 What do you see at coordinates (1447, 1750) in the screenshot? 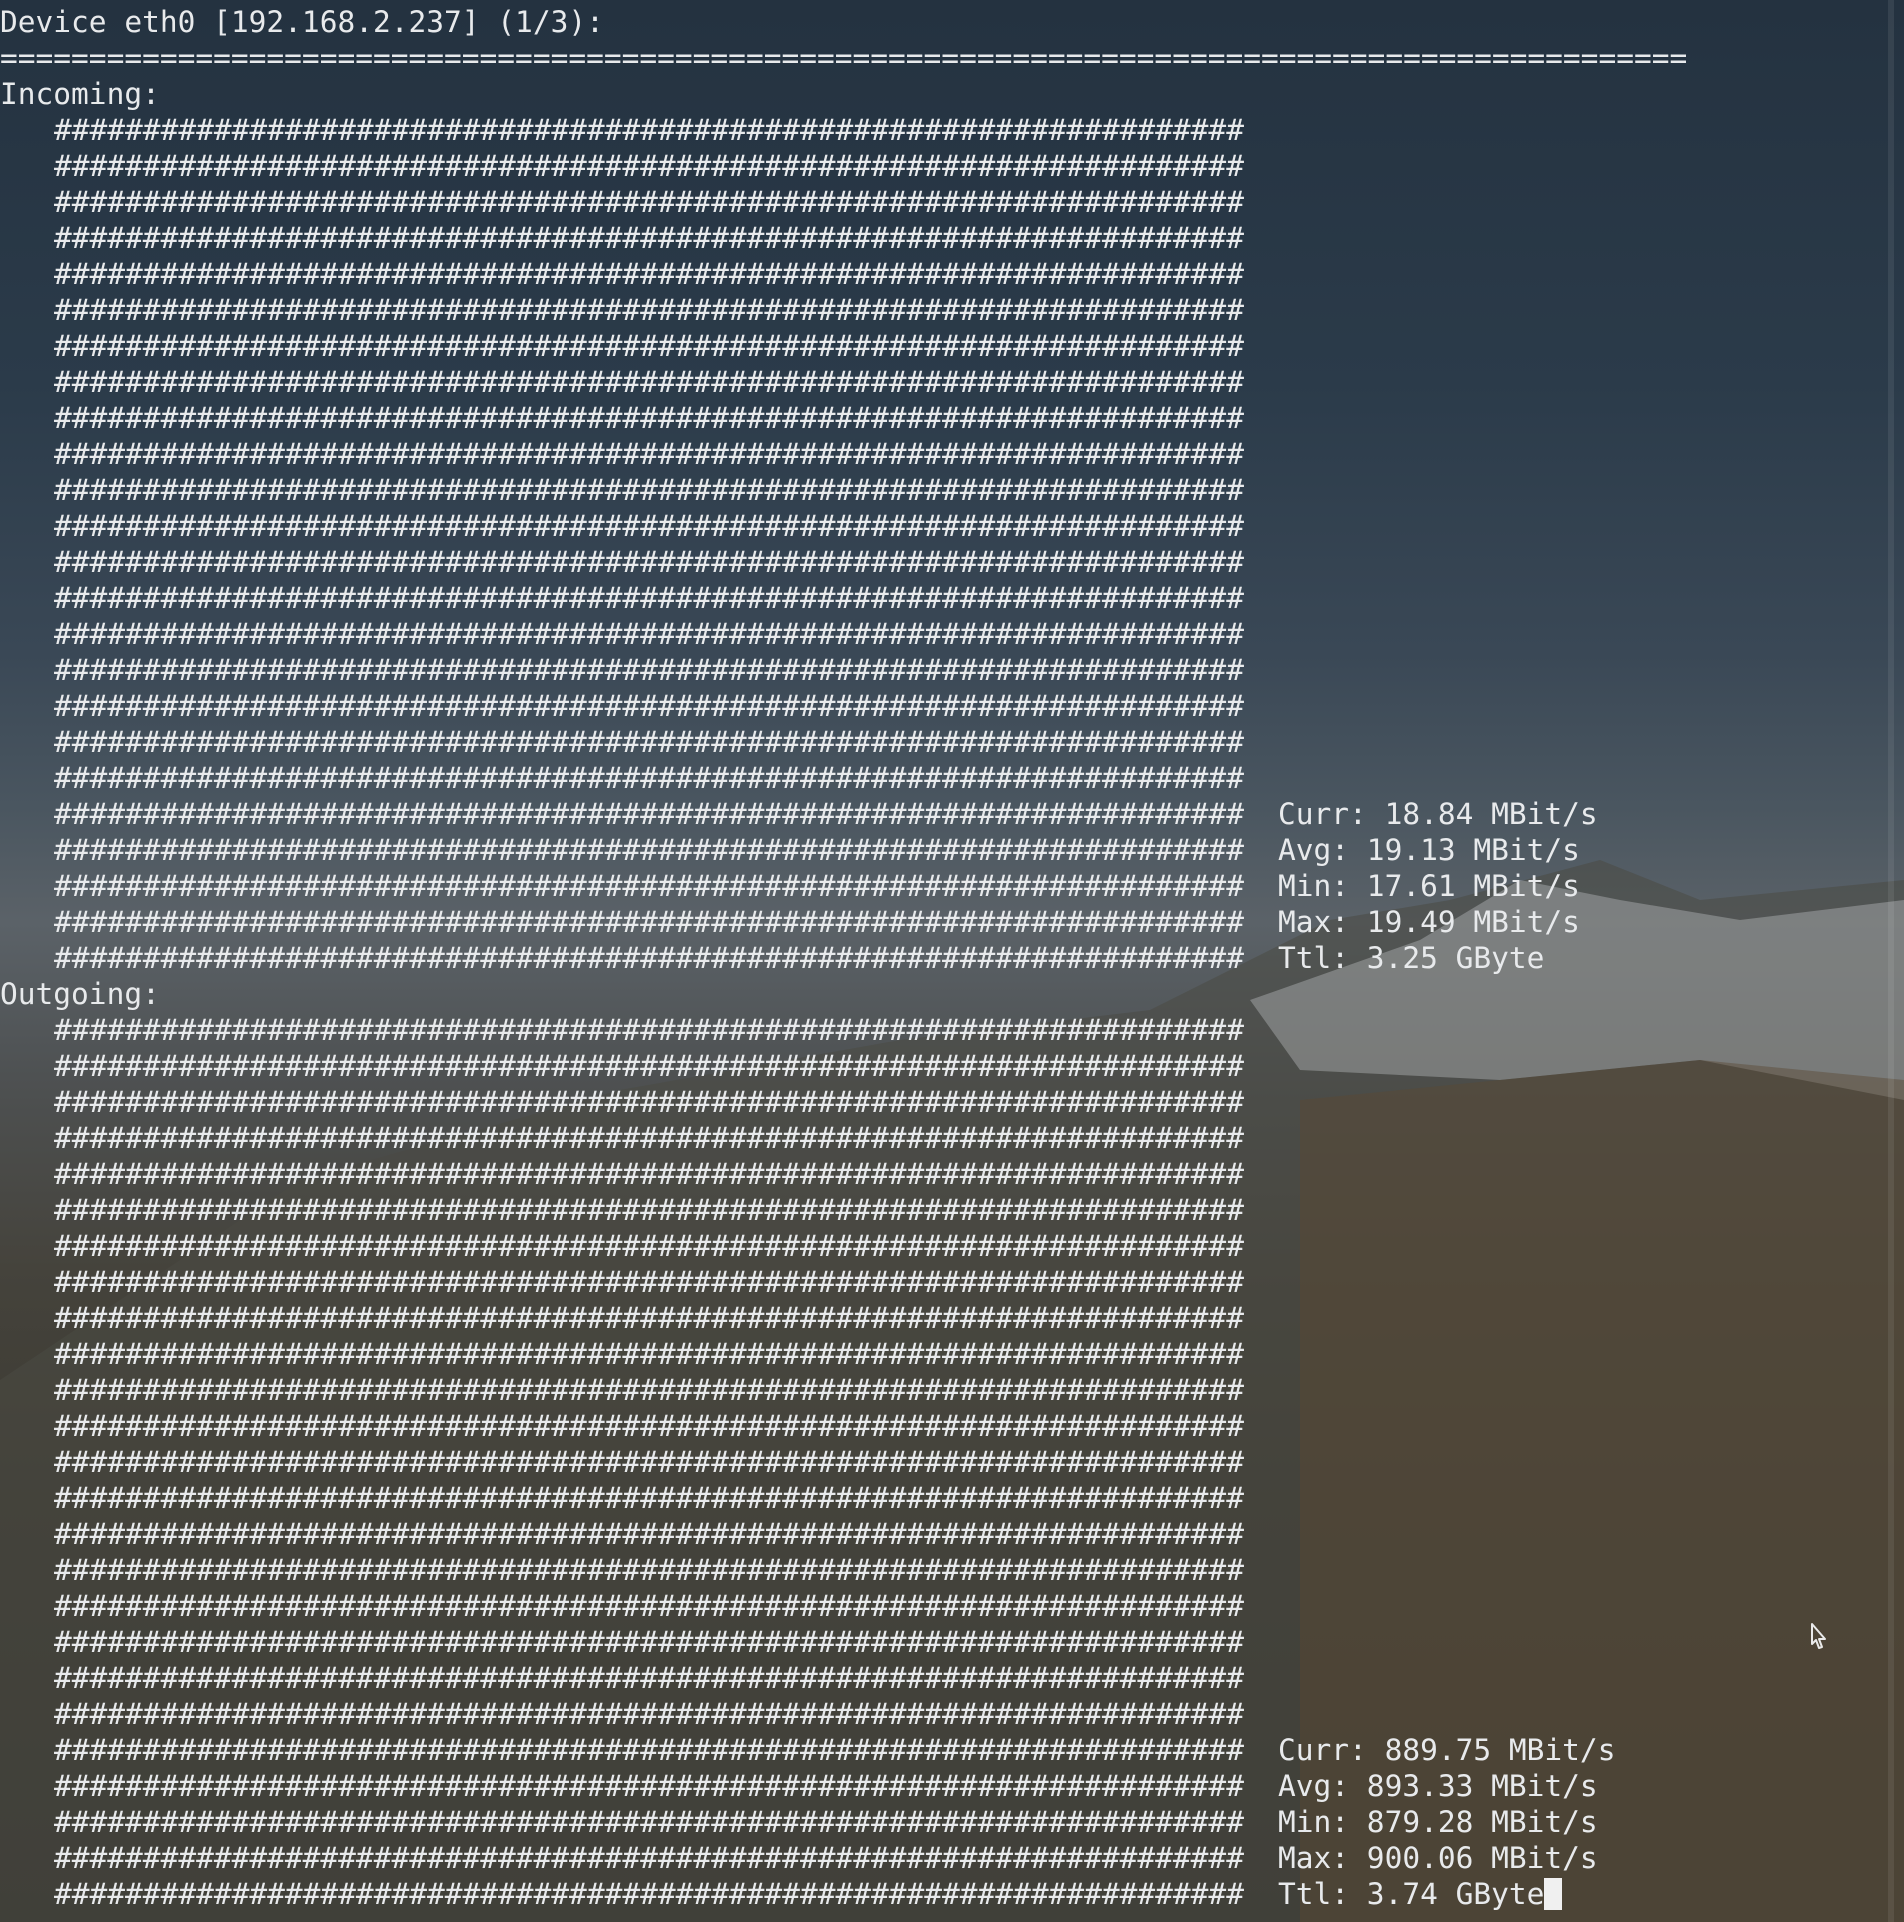
I see `outgoing-curr: Curr: 889.75 MBit/s` at bounding box center [1447, 1750].